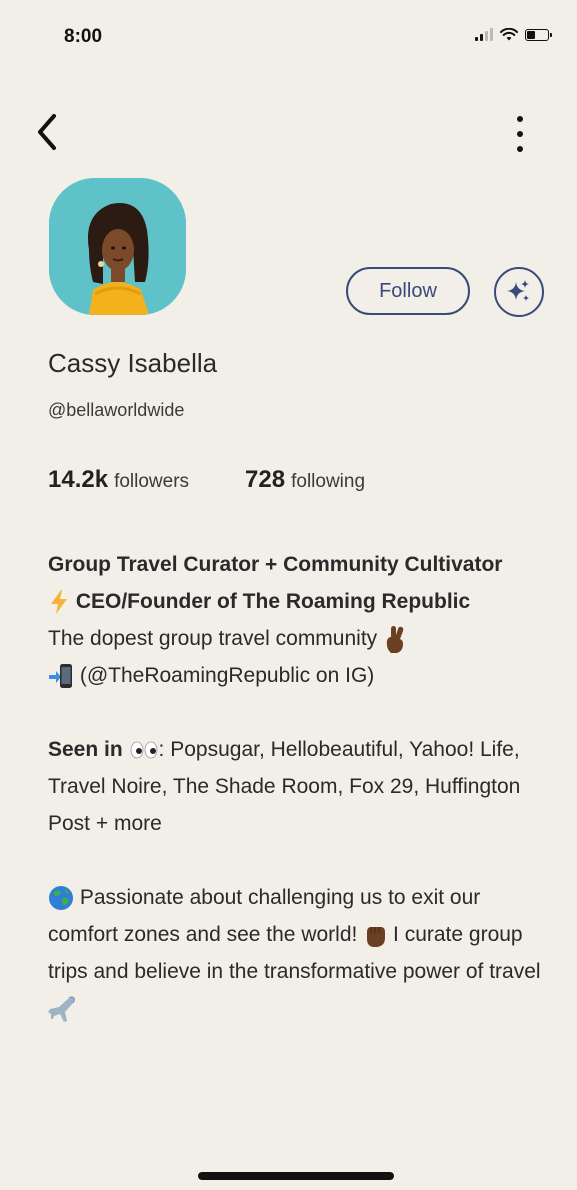  What do you see at coordinates (116, 410) in the screenshot?
I see `profile-handle: @bellaworldwide` at bounding box center [116, 410].